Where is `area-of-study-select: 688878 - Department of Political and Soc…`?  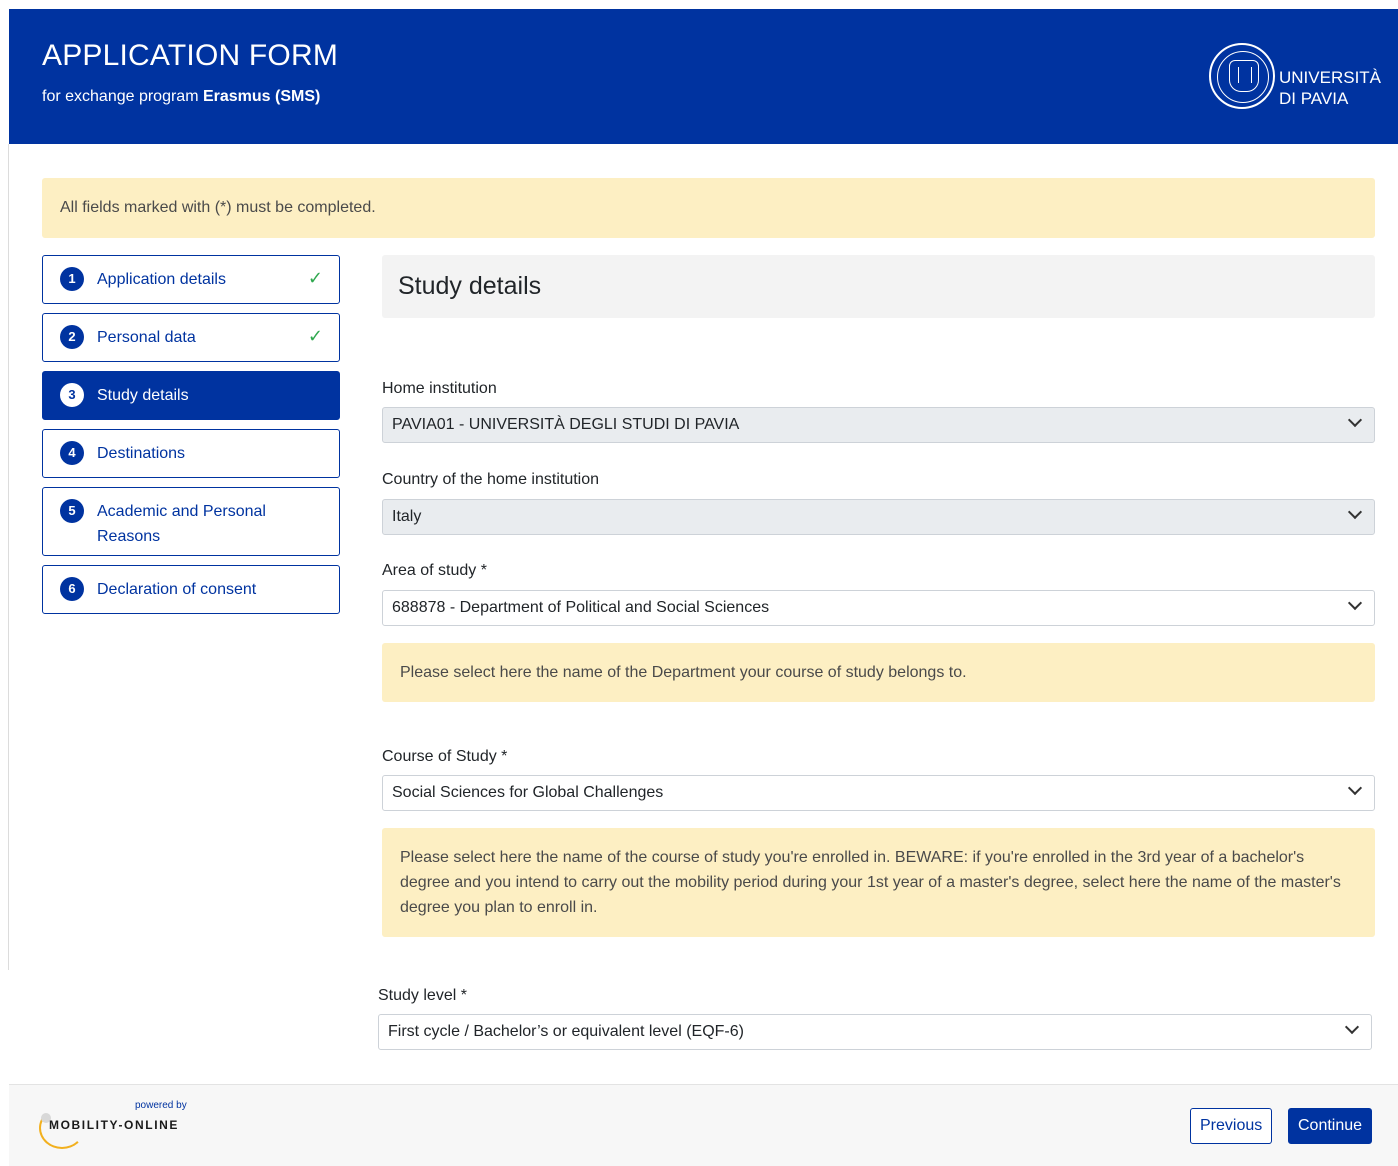 area-of-study-select: 688878 - Department of Political and Soc… is located at coordinates (878, 608).